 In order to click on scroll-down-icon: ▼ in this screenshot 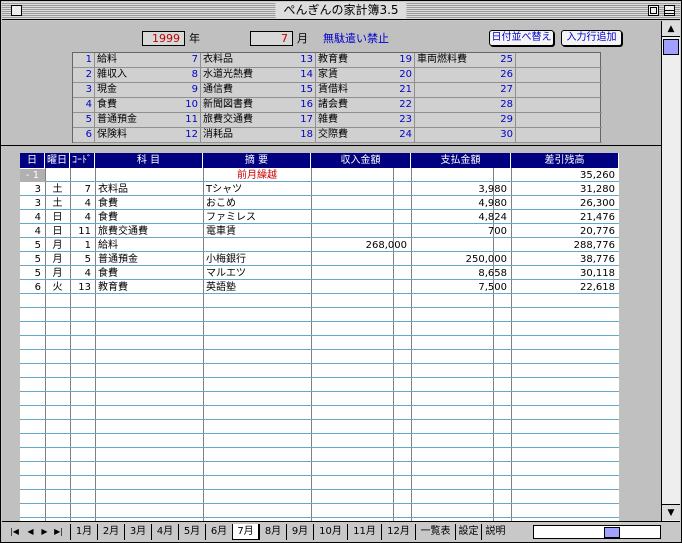, I will do `click(671, 512)`.